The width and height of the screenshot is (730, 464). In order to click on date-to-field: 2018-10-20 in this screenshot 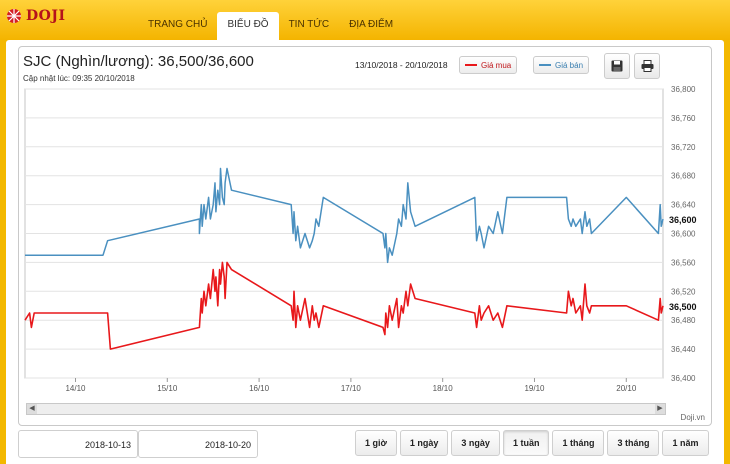, I will do `click(198, 444)`.